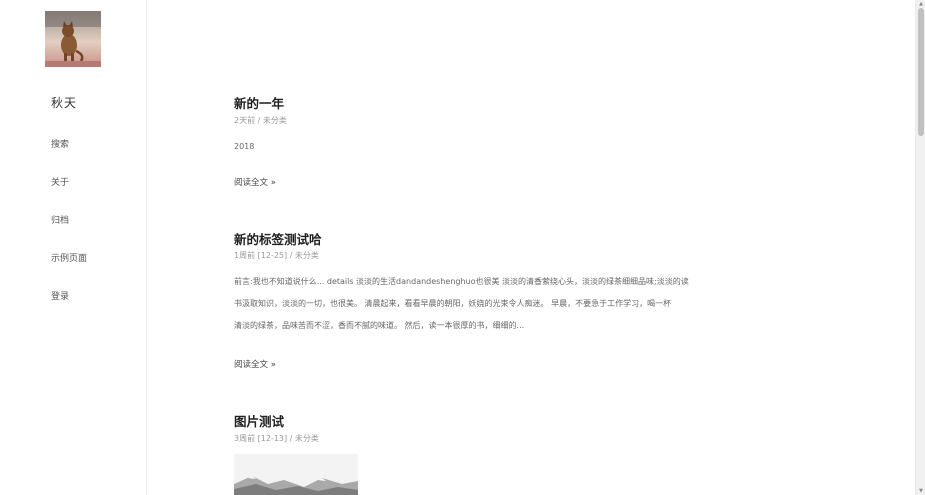 Image resolution: width=925 pixels, height=495 pixels. Describe the element at coordinates (921, 72) in the screenshot. I see `scrollbar-thumb` at that location.